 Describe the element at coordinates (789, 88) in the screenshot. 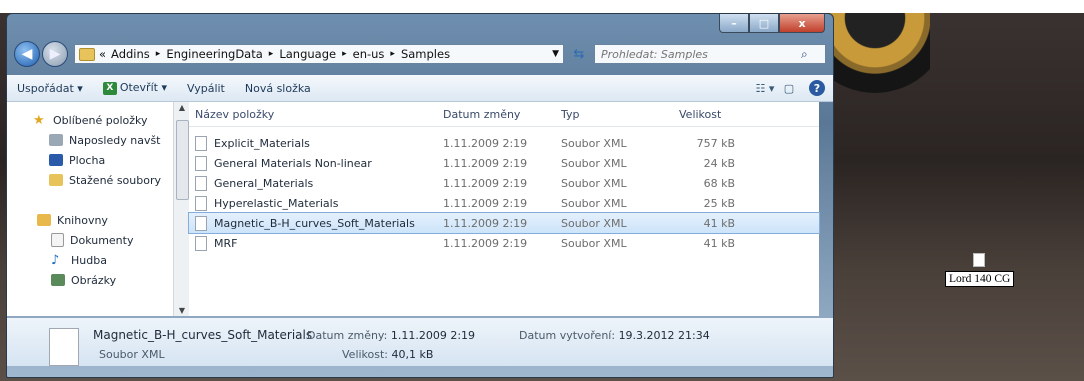

I see `preview-pane-icon: ▢` at that location.